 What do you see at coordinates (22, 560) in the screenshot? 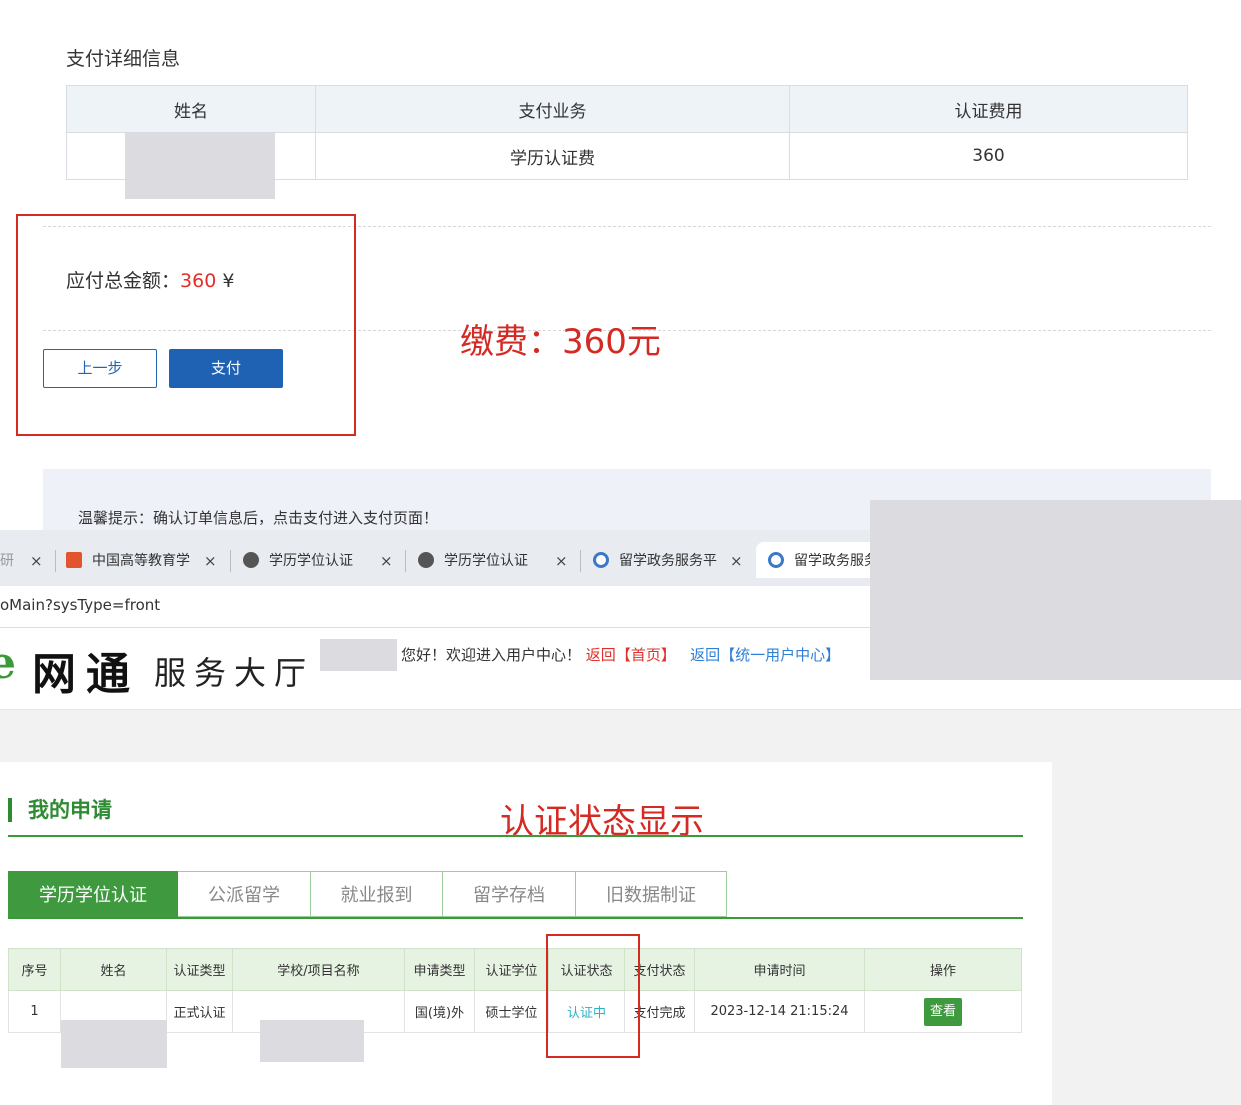
I see `browser-tab: 研 ×` at bounding box center [22, 560].